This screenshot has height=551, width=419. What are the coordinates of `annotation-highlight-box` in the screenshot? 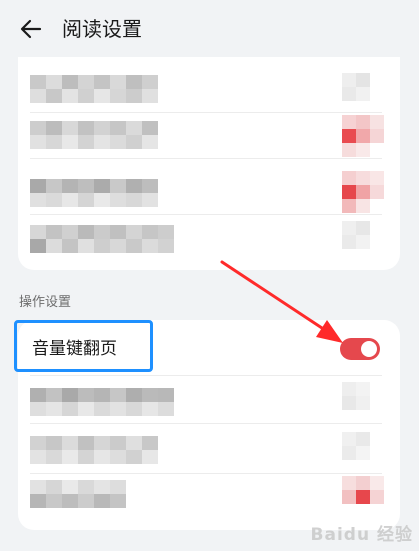 It's located at (83, 346).